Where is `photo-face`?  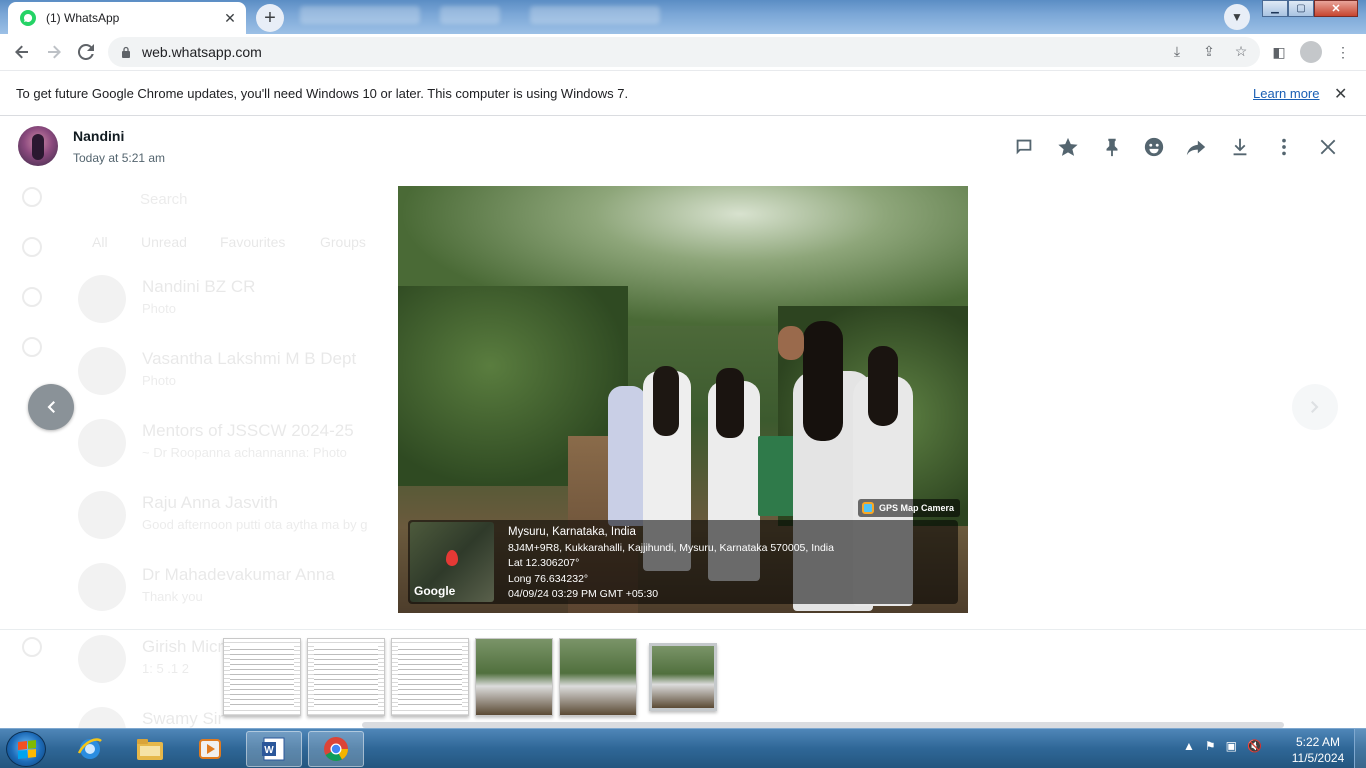 photo-face is located at coordinates (791, 343).